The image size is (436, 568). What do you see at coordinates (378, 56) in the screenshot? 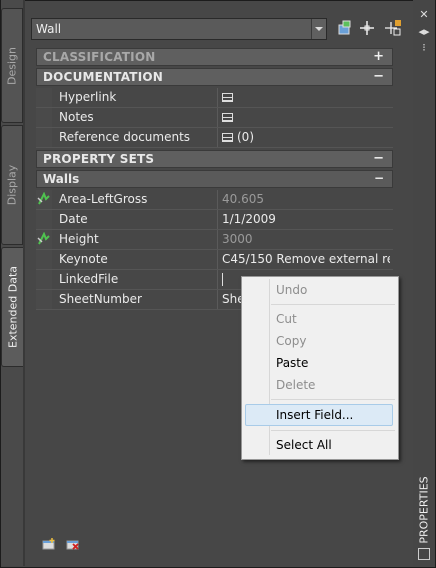
I see `expand-icon: +` at bounding box center [378, 56].